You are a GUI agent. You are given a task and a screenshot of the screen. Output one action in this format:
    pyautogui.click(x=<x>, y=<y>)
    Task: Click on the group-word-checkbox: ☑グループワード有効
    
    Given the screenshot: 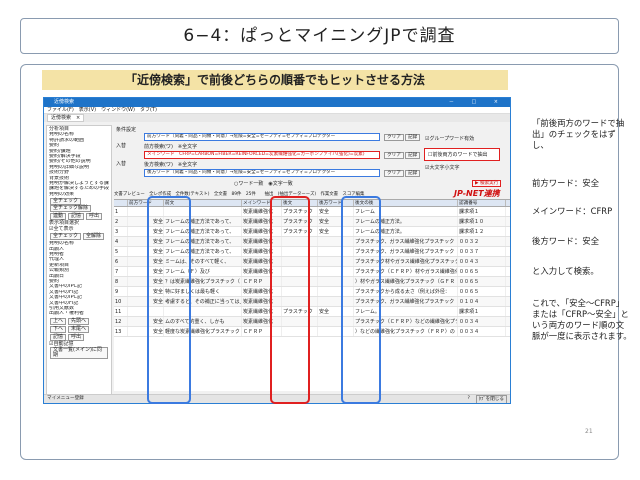 What is the action you would take?
    pyautogui.click(x=449, y=138)
    